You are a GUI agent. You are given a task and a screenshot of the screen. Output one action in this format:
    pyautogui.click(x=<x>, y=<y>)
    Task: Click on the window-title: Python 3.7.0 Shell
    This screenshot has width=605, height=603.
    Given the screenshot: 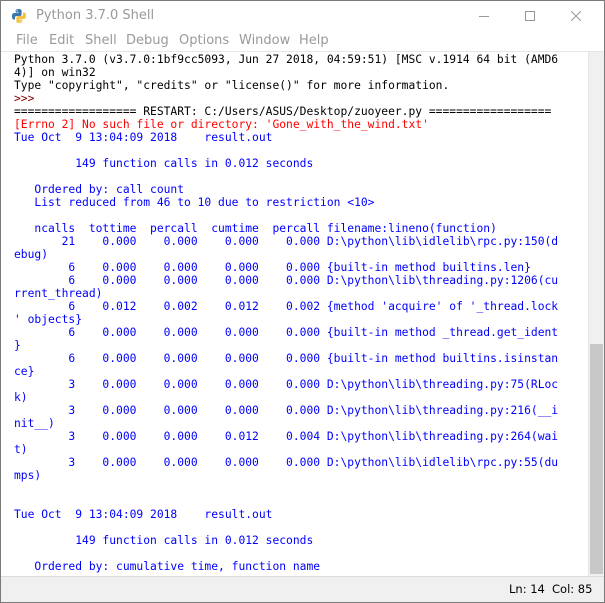 What is the action you would take?
    pyautogui.click(x=95, y=15)
    